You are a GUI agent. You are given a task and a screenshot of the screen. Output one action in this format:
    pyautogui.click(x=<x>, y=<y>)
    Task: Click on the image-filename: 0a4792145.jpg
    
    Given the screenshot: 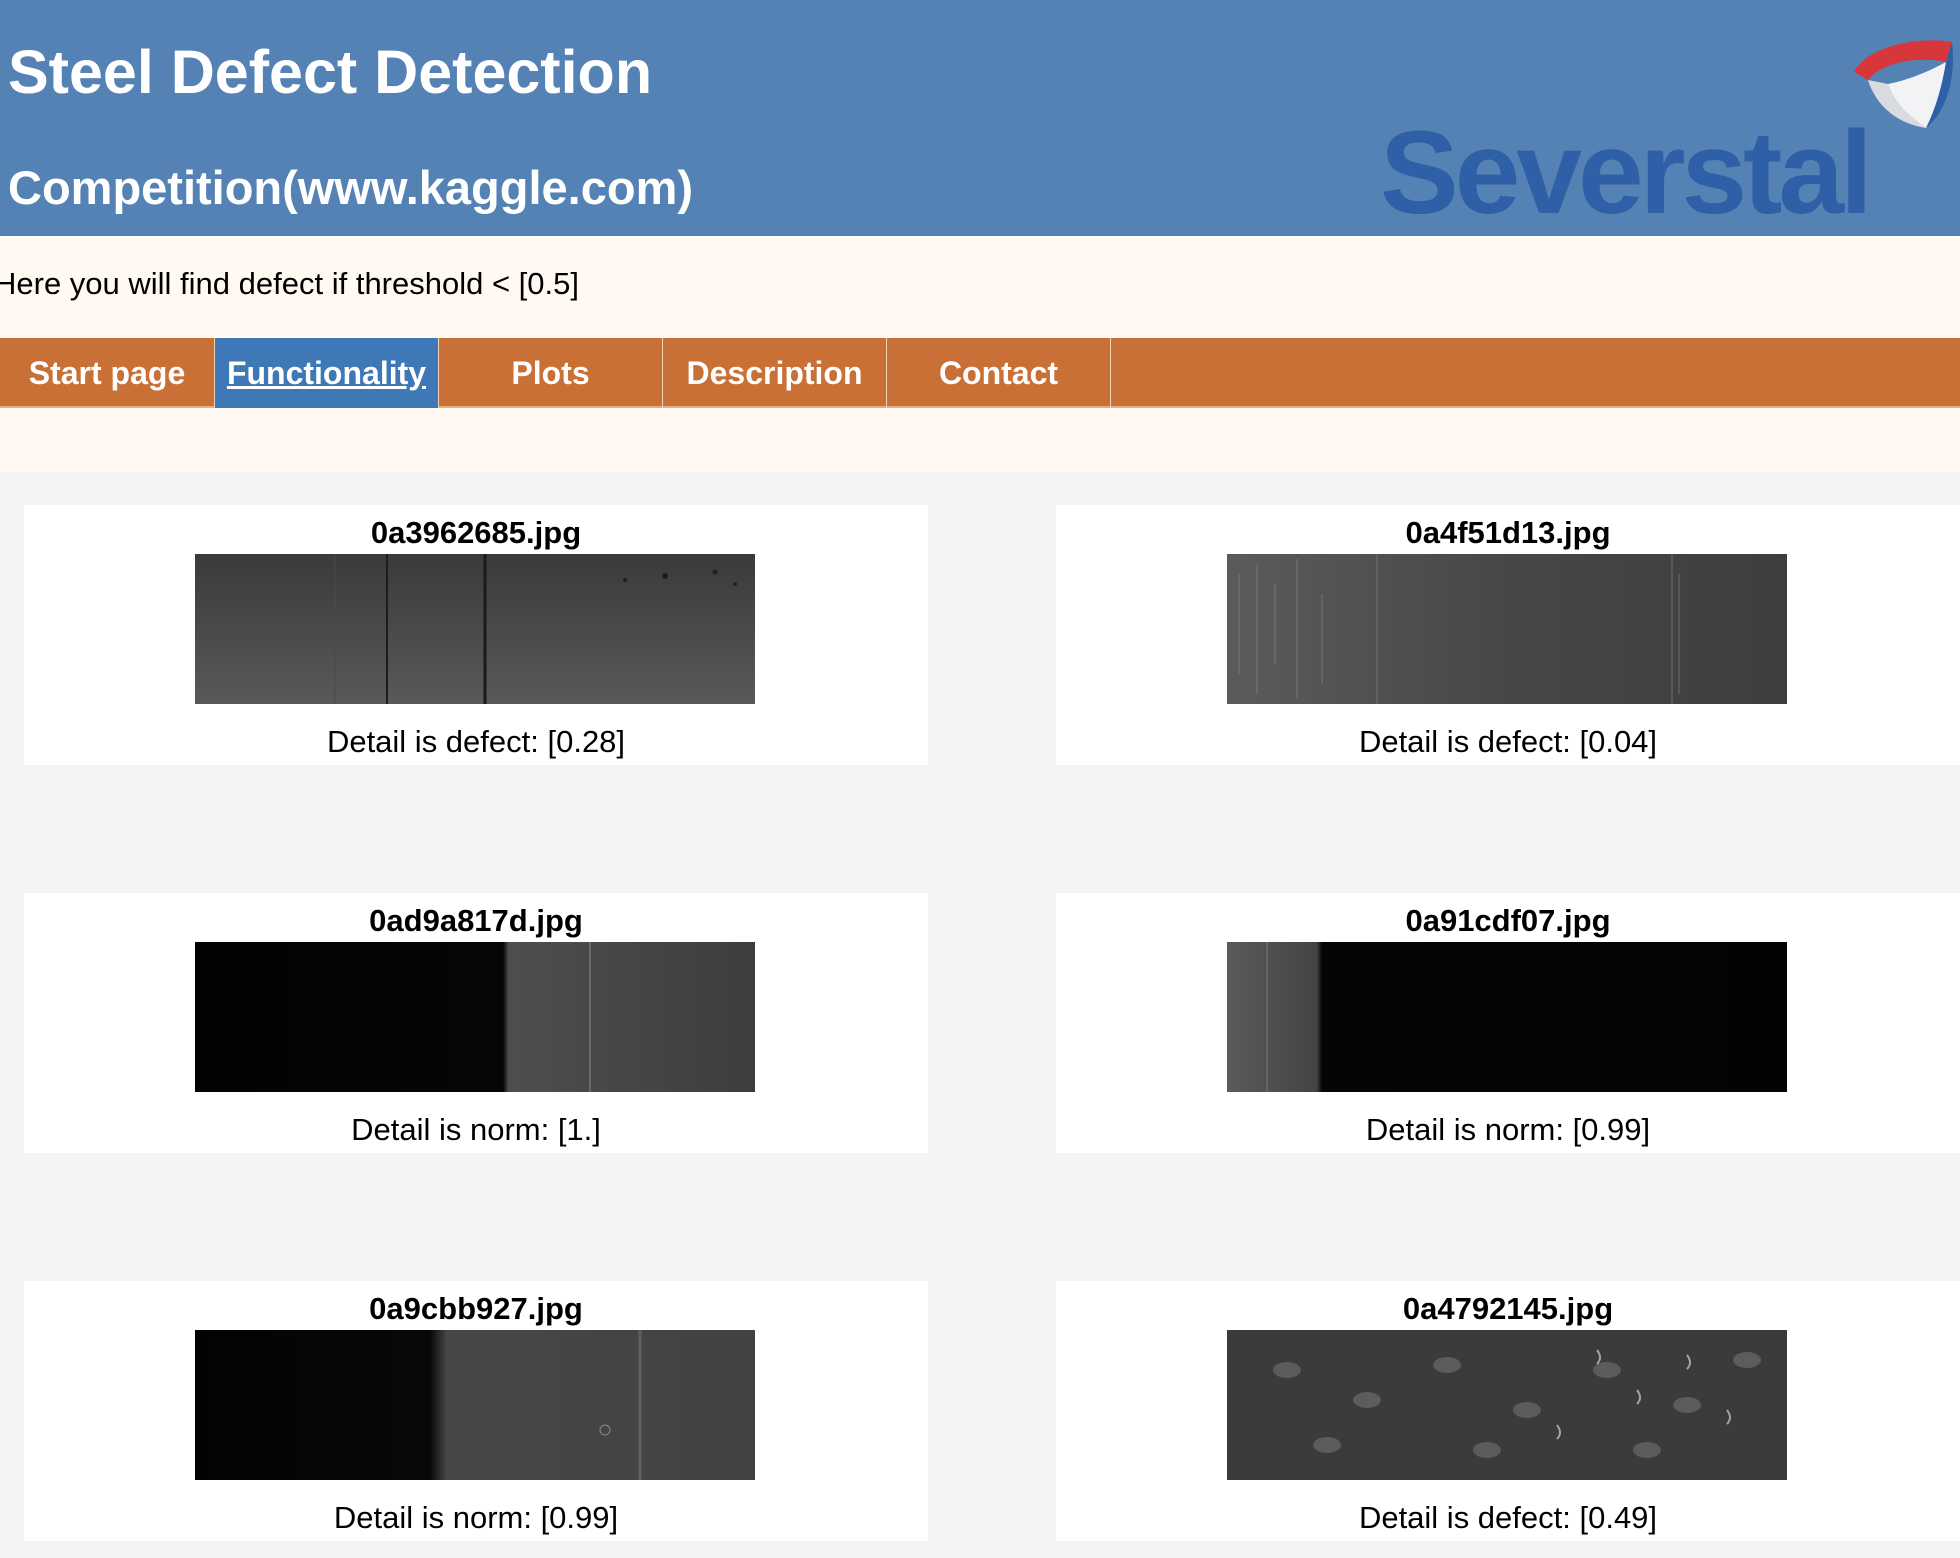 What is the action you would take?
    pyautogui.click(x=1508, y=1308)
    